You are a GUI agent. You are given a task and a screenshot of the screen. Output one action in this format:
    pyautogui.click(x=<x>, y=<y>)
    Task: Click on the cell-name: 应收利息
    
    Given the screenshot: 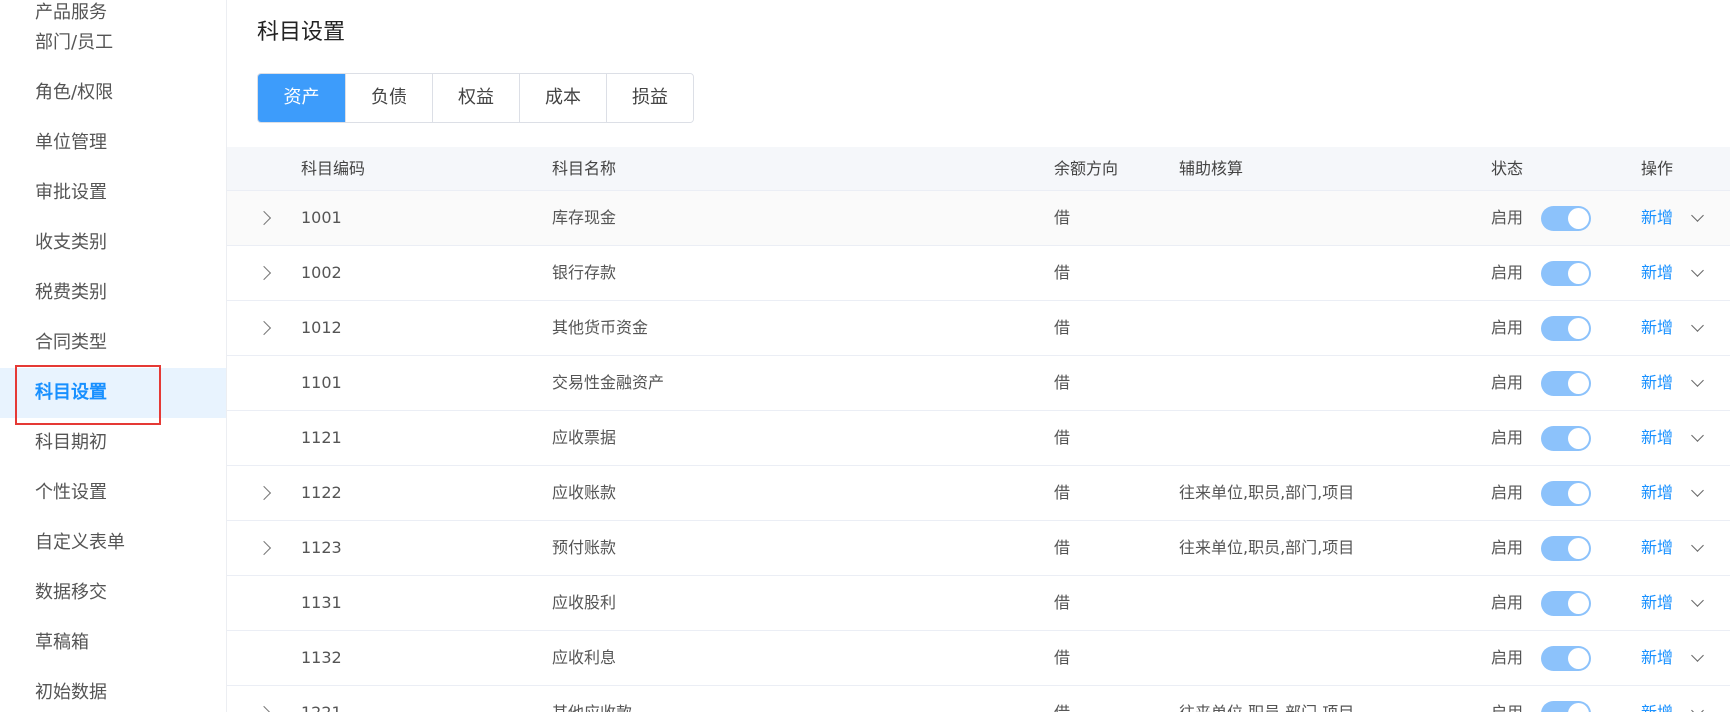 What is the action you would take?
    pyautogui.click(x=584, y=657)
    